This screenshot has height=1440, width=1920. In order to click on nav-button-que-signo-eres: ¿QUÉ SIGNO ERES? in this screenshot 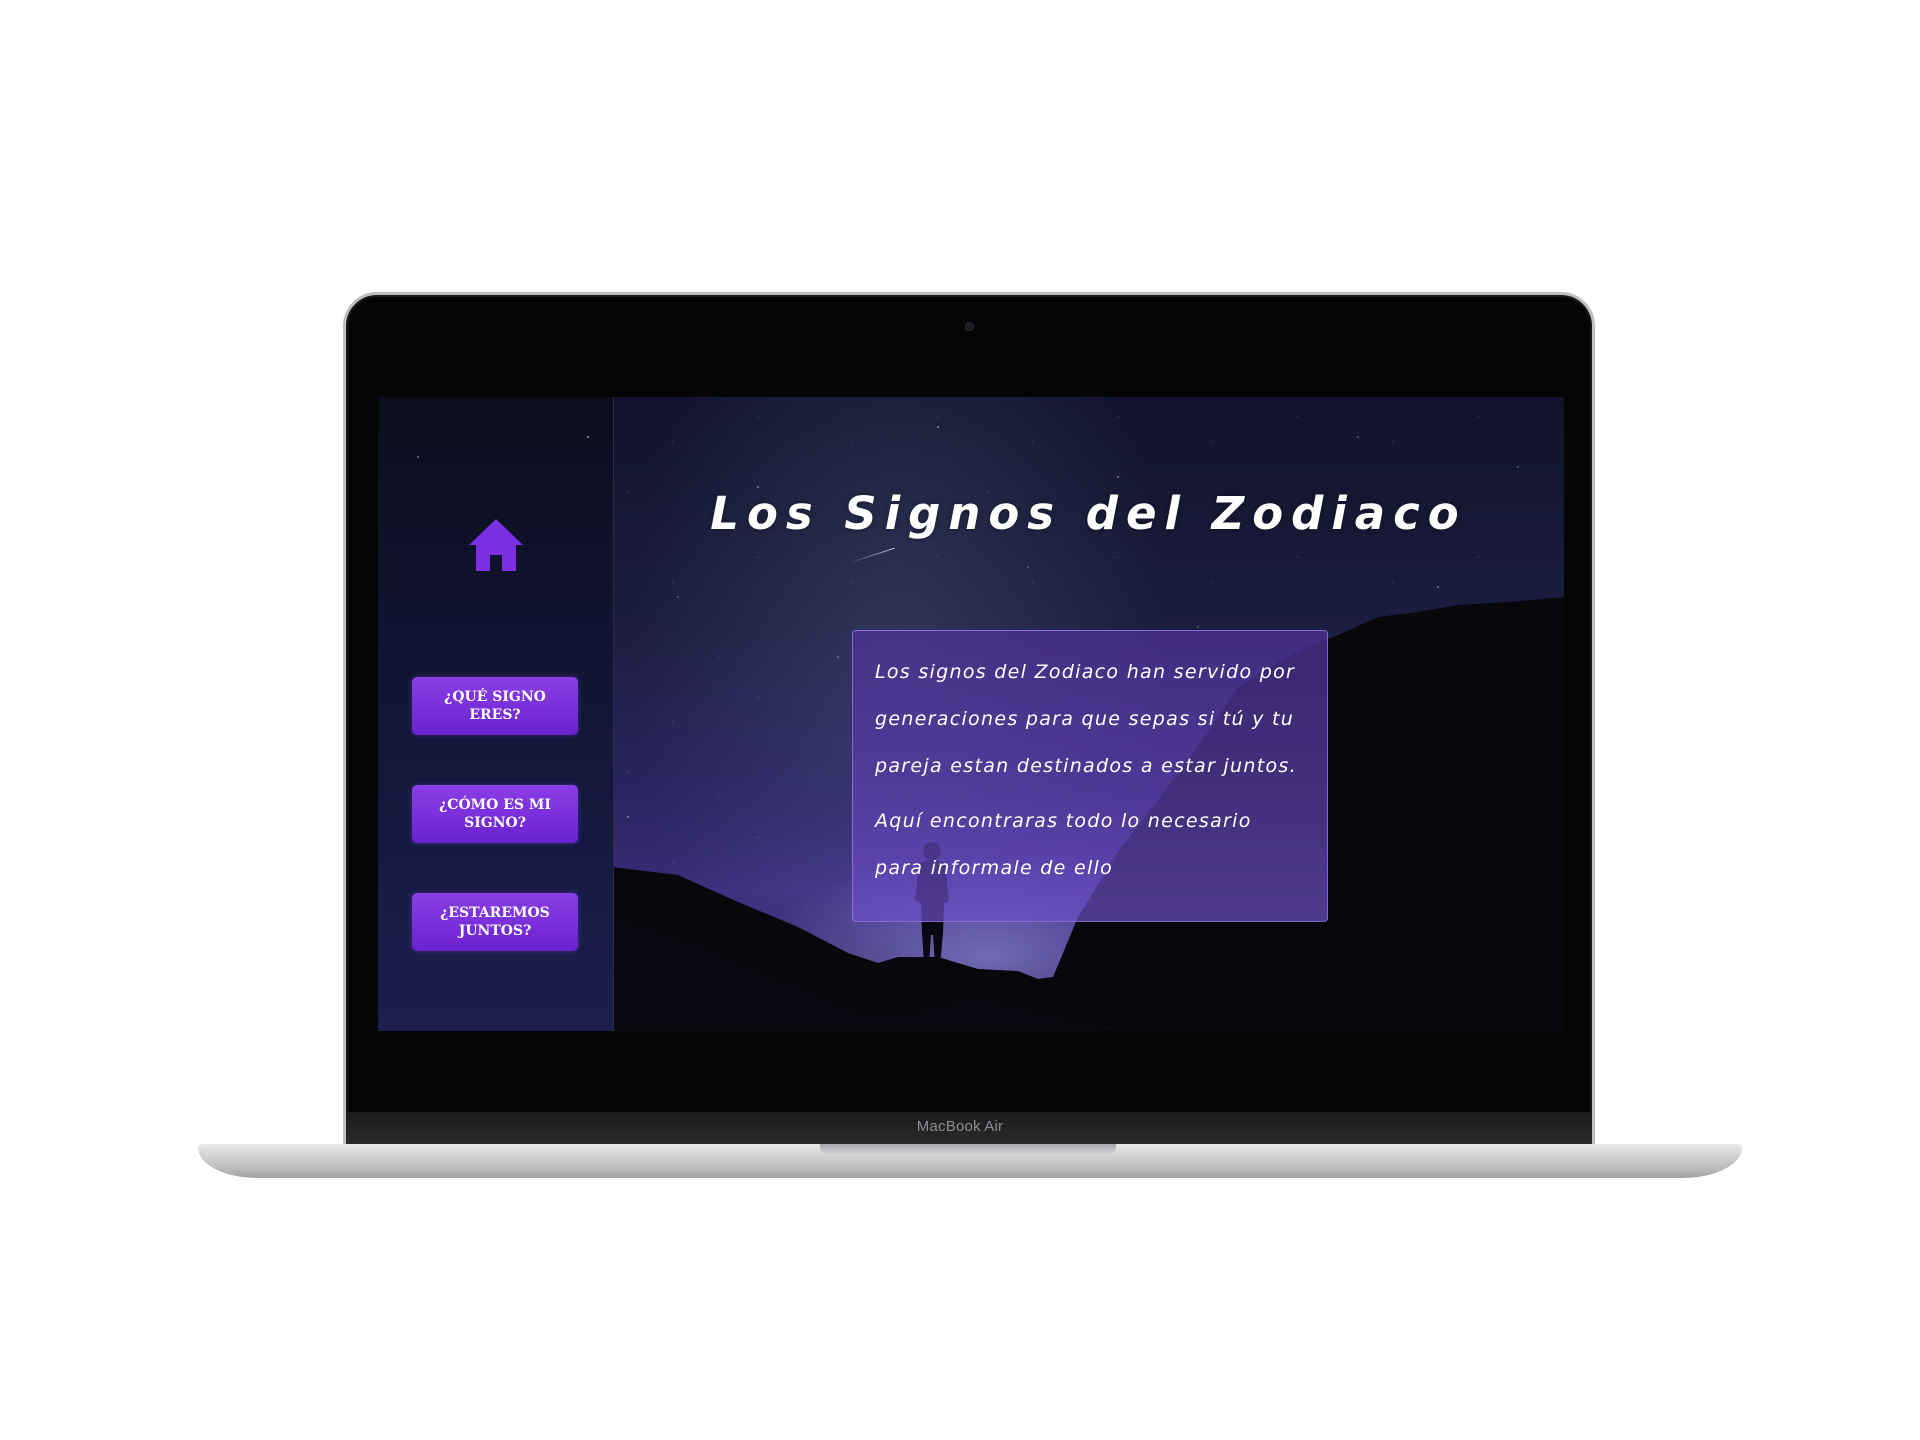, I will do `click(495, 706)`.